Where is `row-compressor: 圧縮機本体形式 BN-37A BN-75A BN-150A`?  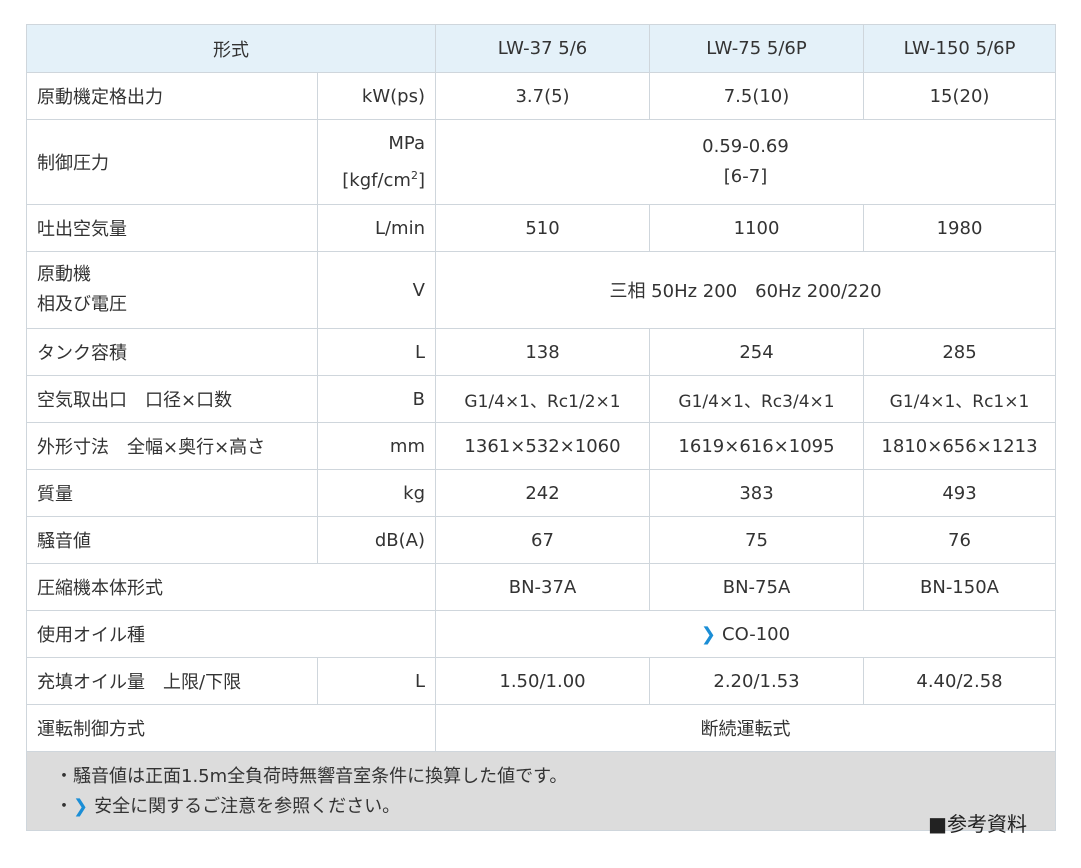
row-compressor: 圧縮機本体形式 BN-37A BN-75A BN-150A is located at coordinates (541, 587).